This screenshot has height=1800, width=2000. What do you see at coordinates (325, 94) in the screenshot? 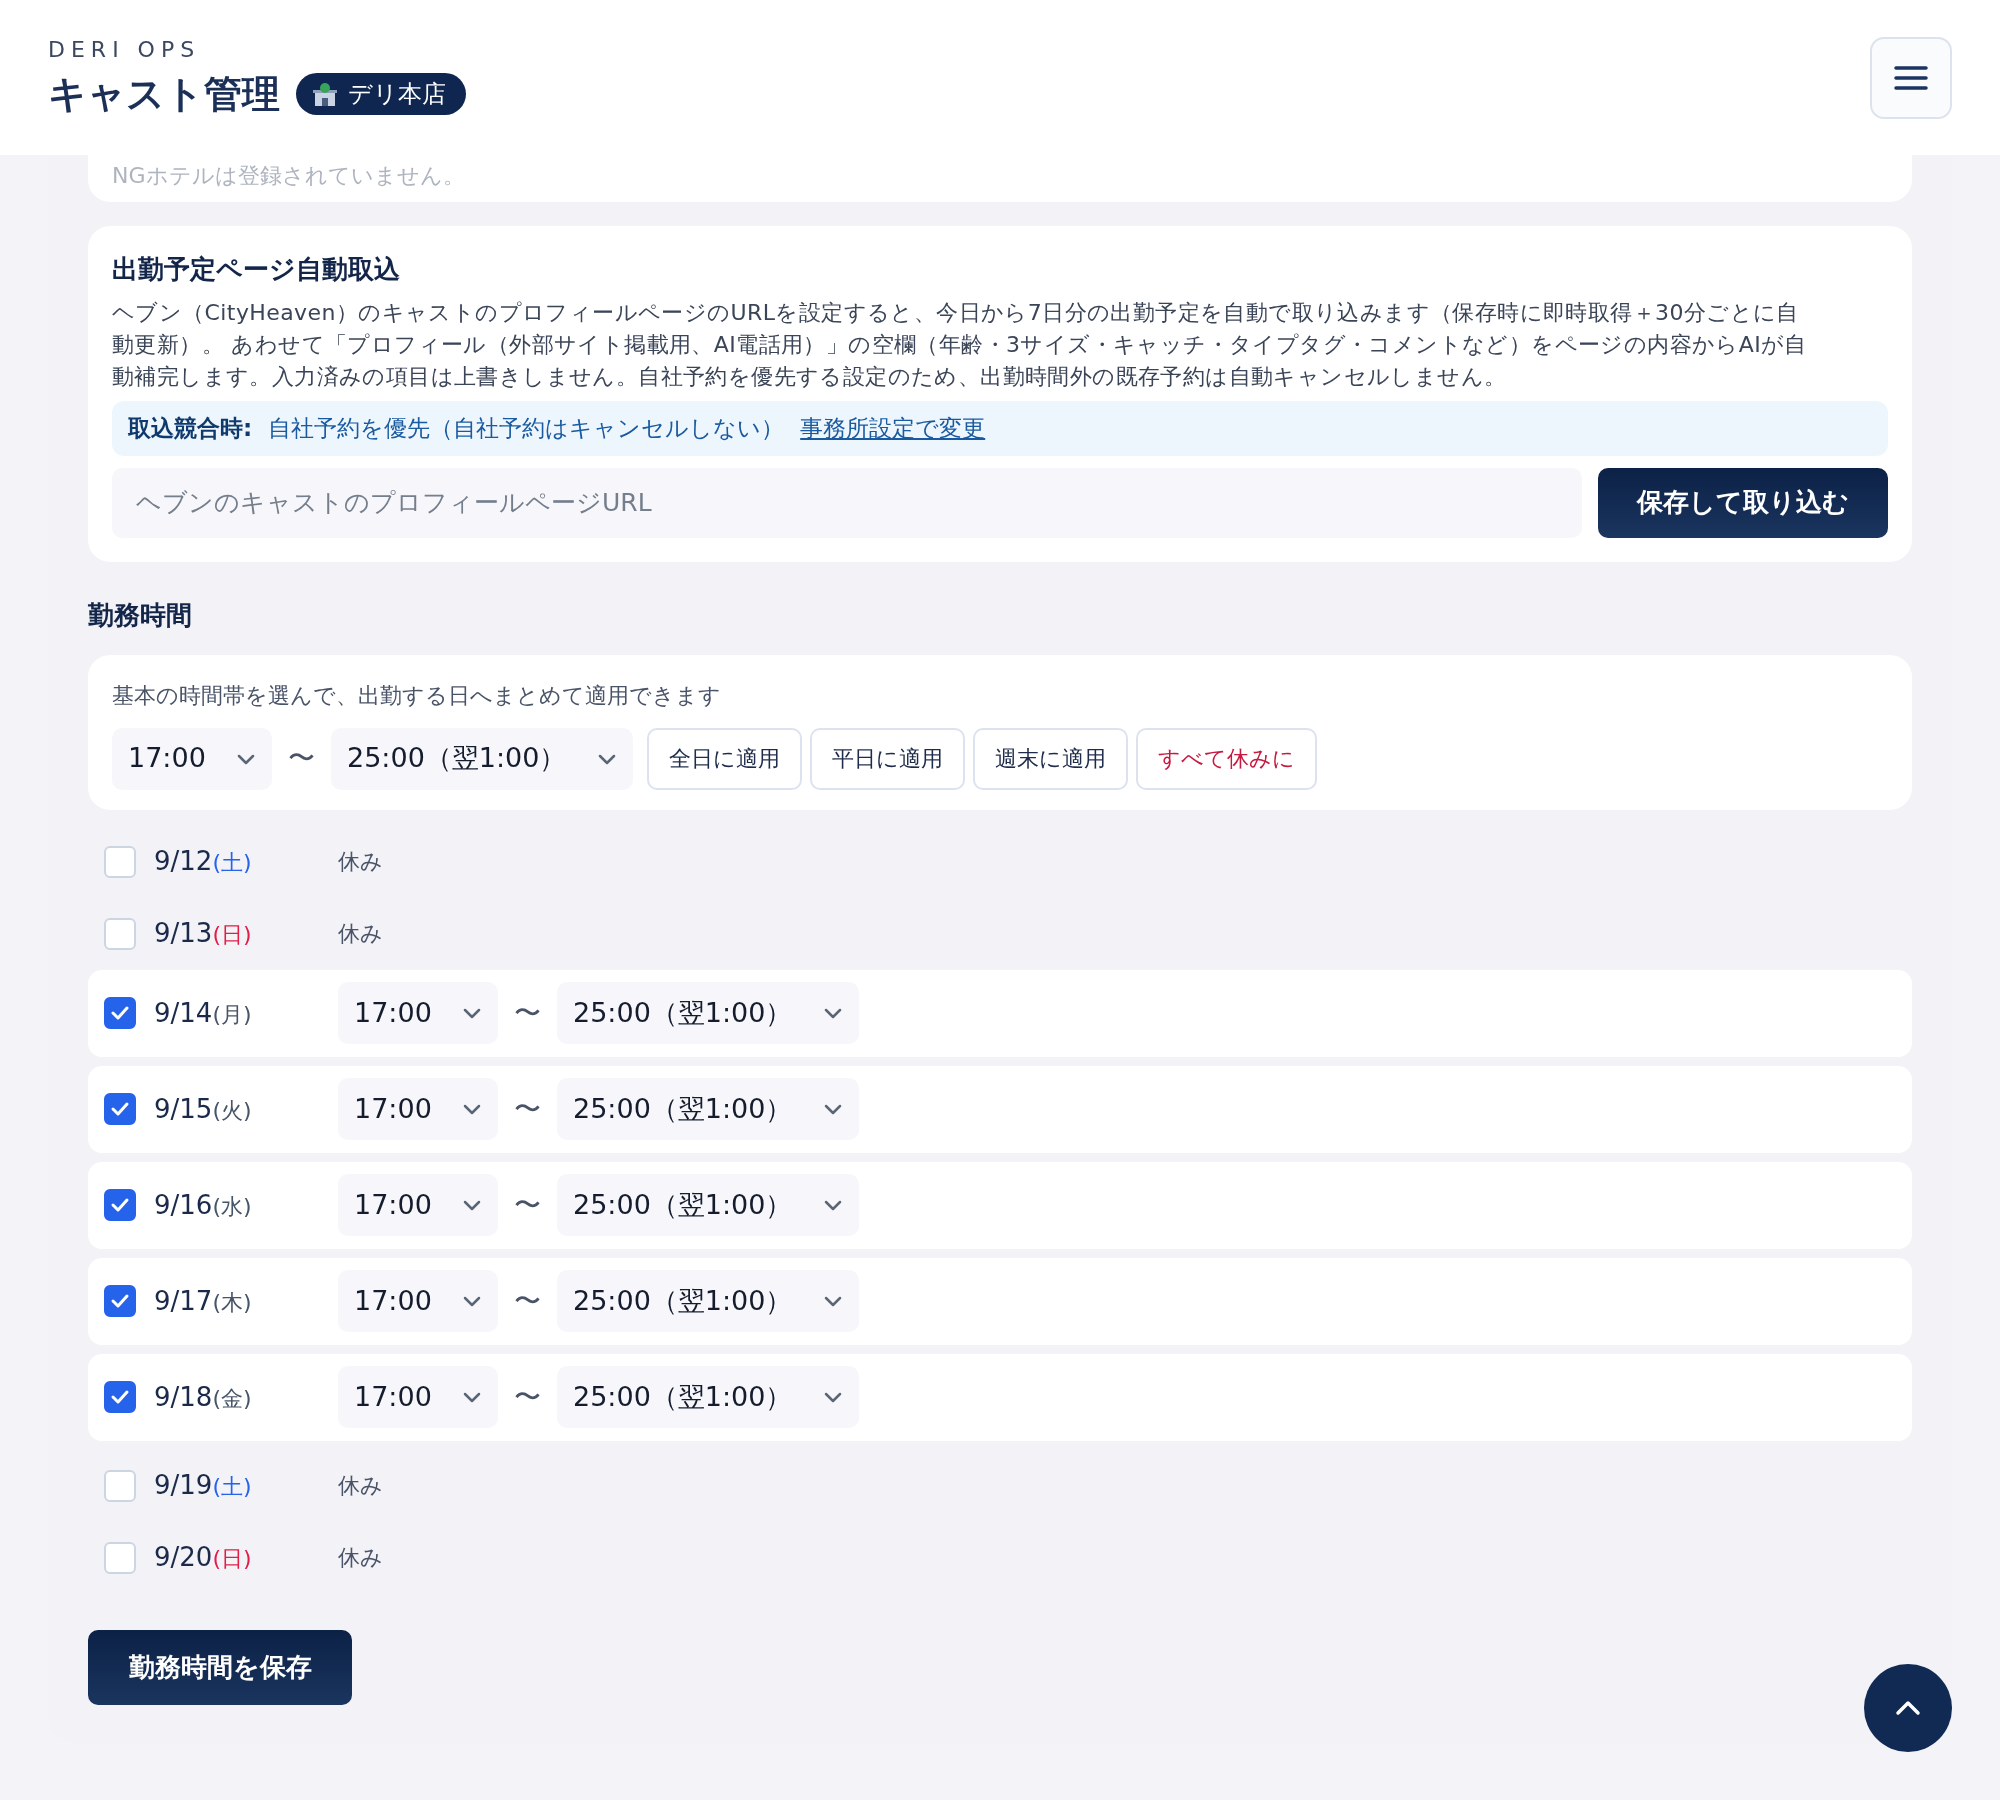
I see `store-icon` at bounding box center [325, 94].